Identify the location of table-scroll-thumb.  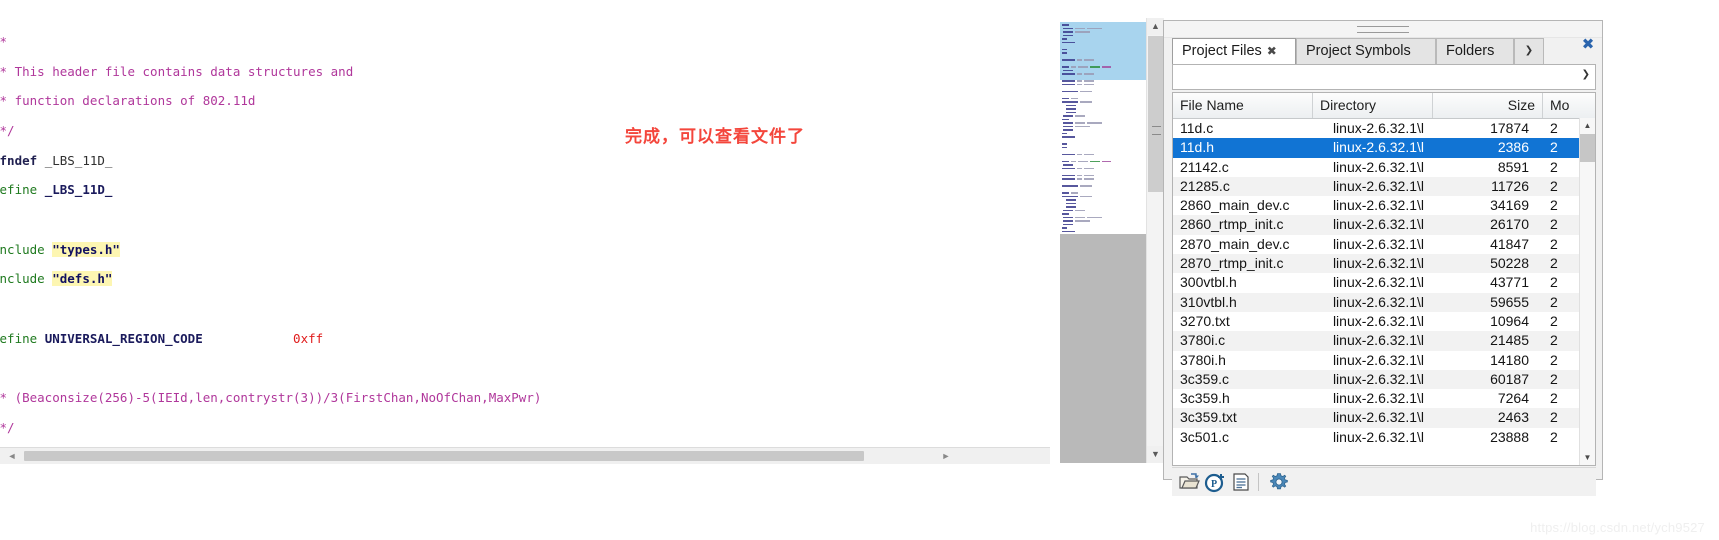
(1587, 148).